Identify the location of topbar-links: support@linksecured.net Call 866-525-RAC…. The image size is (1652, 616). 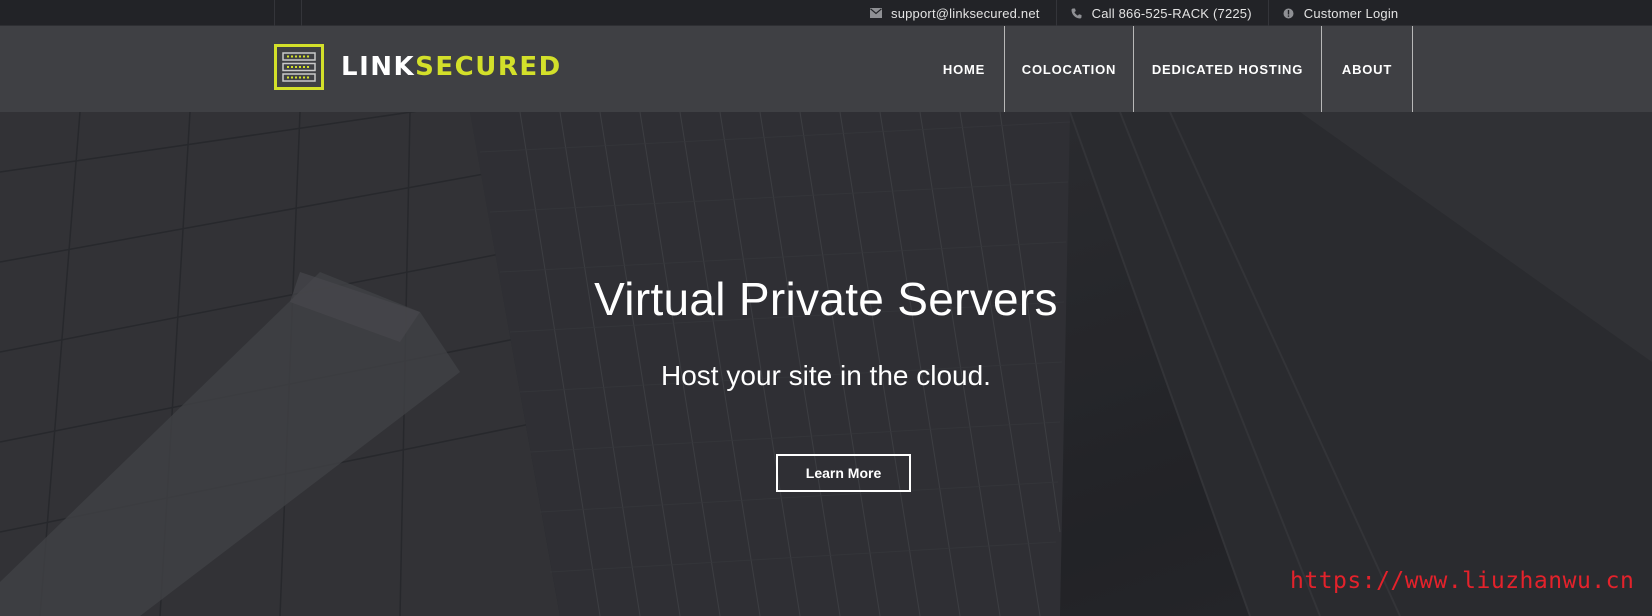
(1135, 13).